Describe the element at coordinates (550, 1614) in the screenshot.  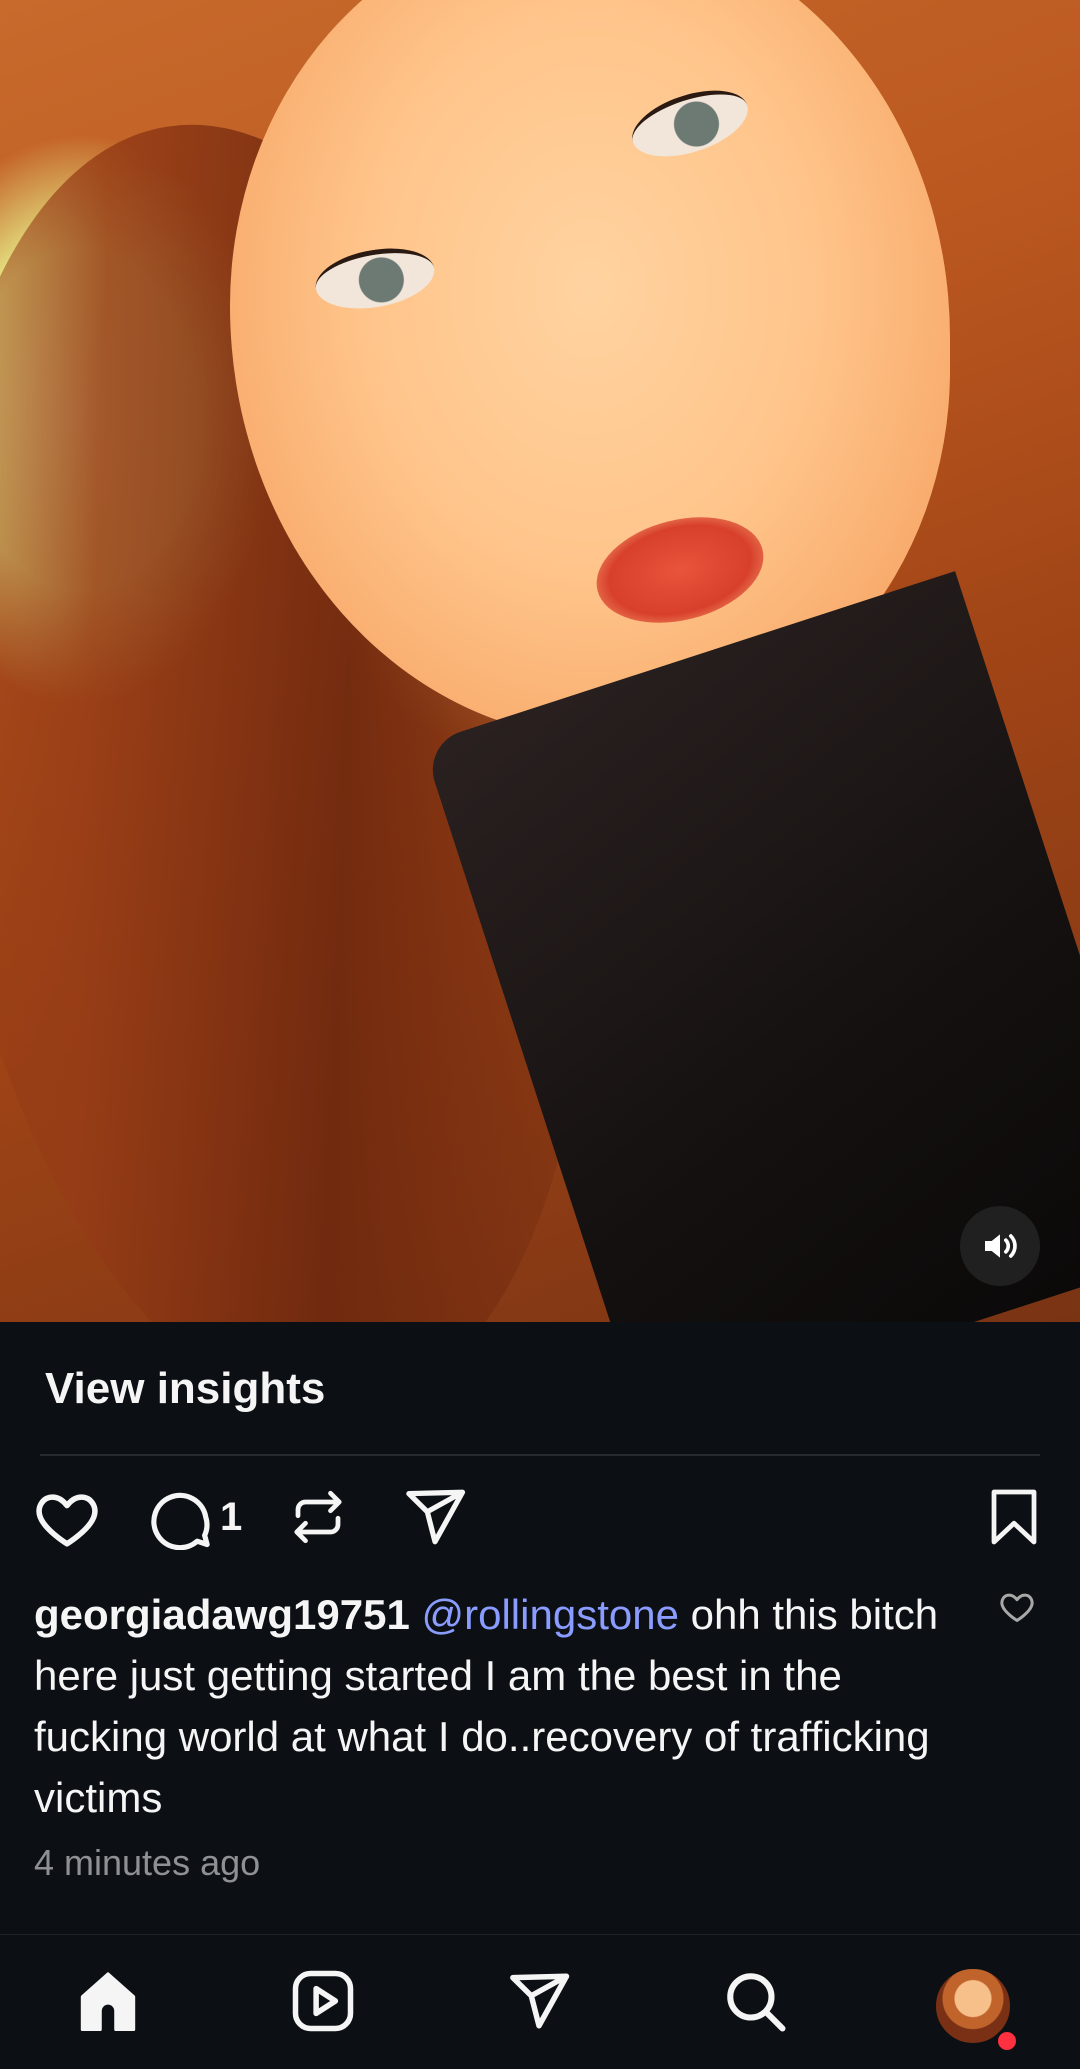
I see `caption-mention: @rollingstone` at that location.